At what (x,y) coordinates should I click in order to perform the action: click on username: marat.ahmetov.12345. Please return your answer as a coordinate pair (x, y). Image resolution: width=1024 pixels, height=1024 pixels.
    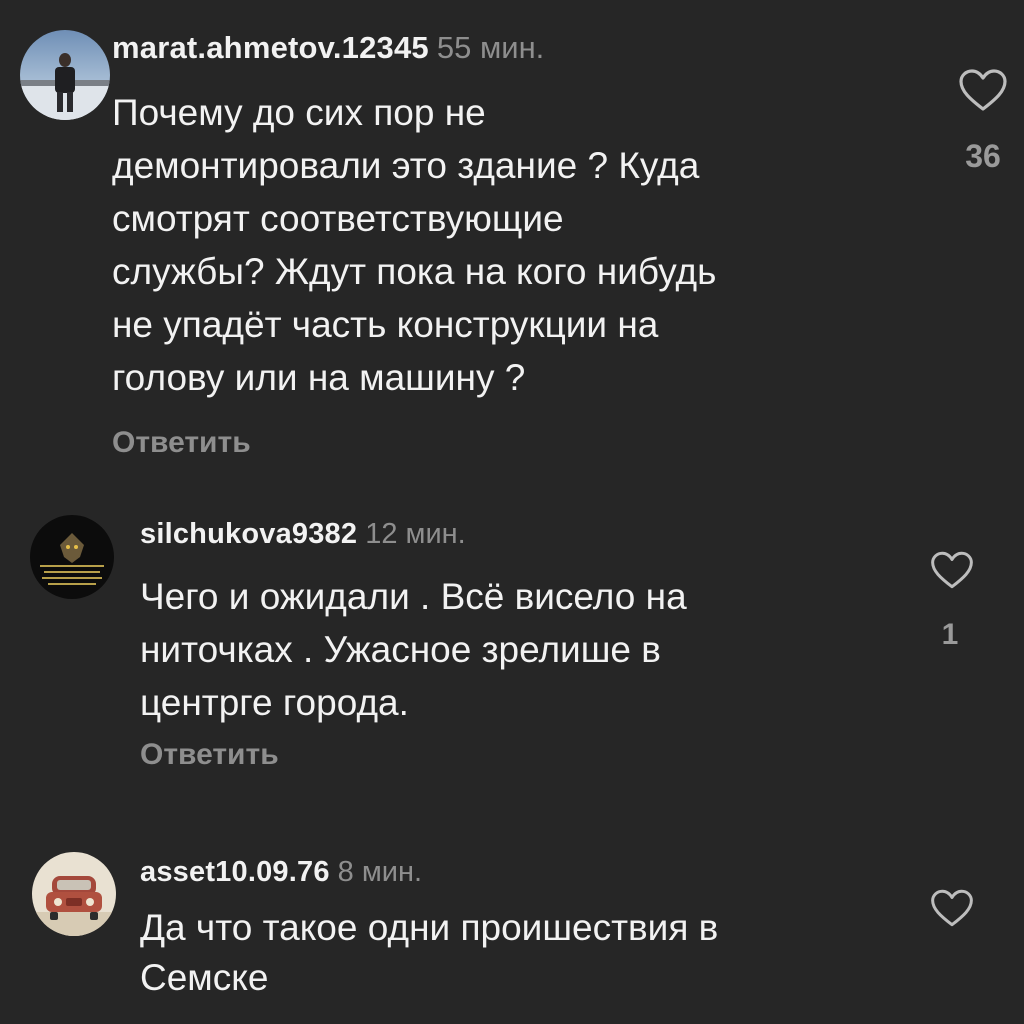
    Looking at the image, I should click on (270, 47).